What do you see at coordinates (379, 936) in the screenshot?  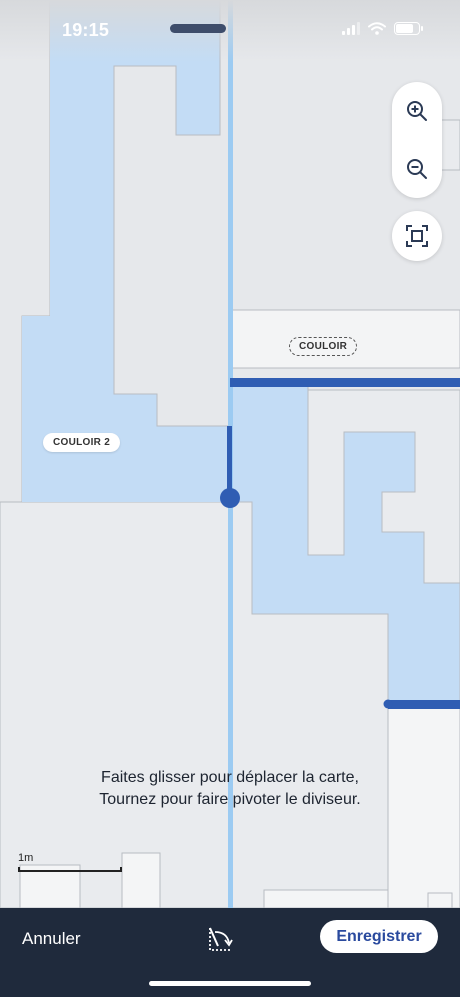 I see `save-button: Enregistrer` at bounding box center [379, 936].